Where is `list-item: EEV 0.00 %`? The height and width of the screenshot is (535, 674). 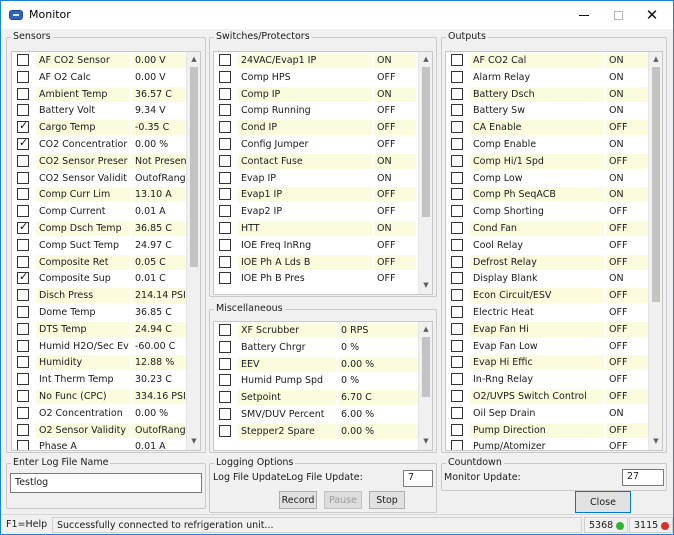
list-item: EEV 0.00 % is located at coordinates (323, 364).